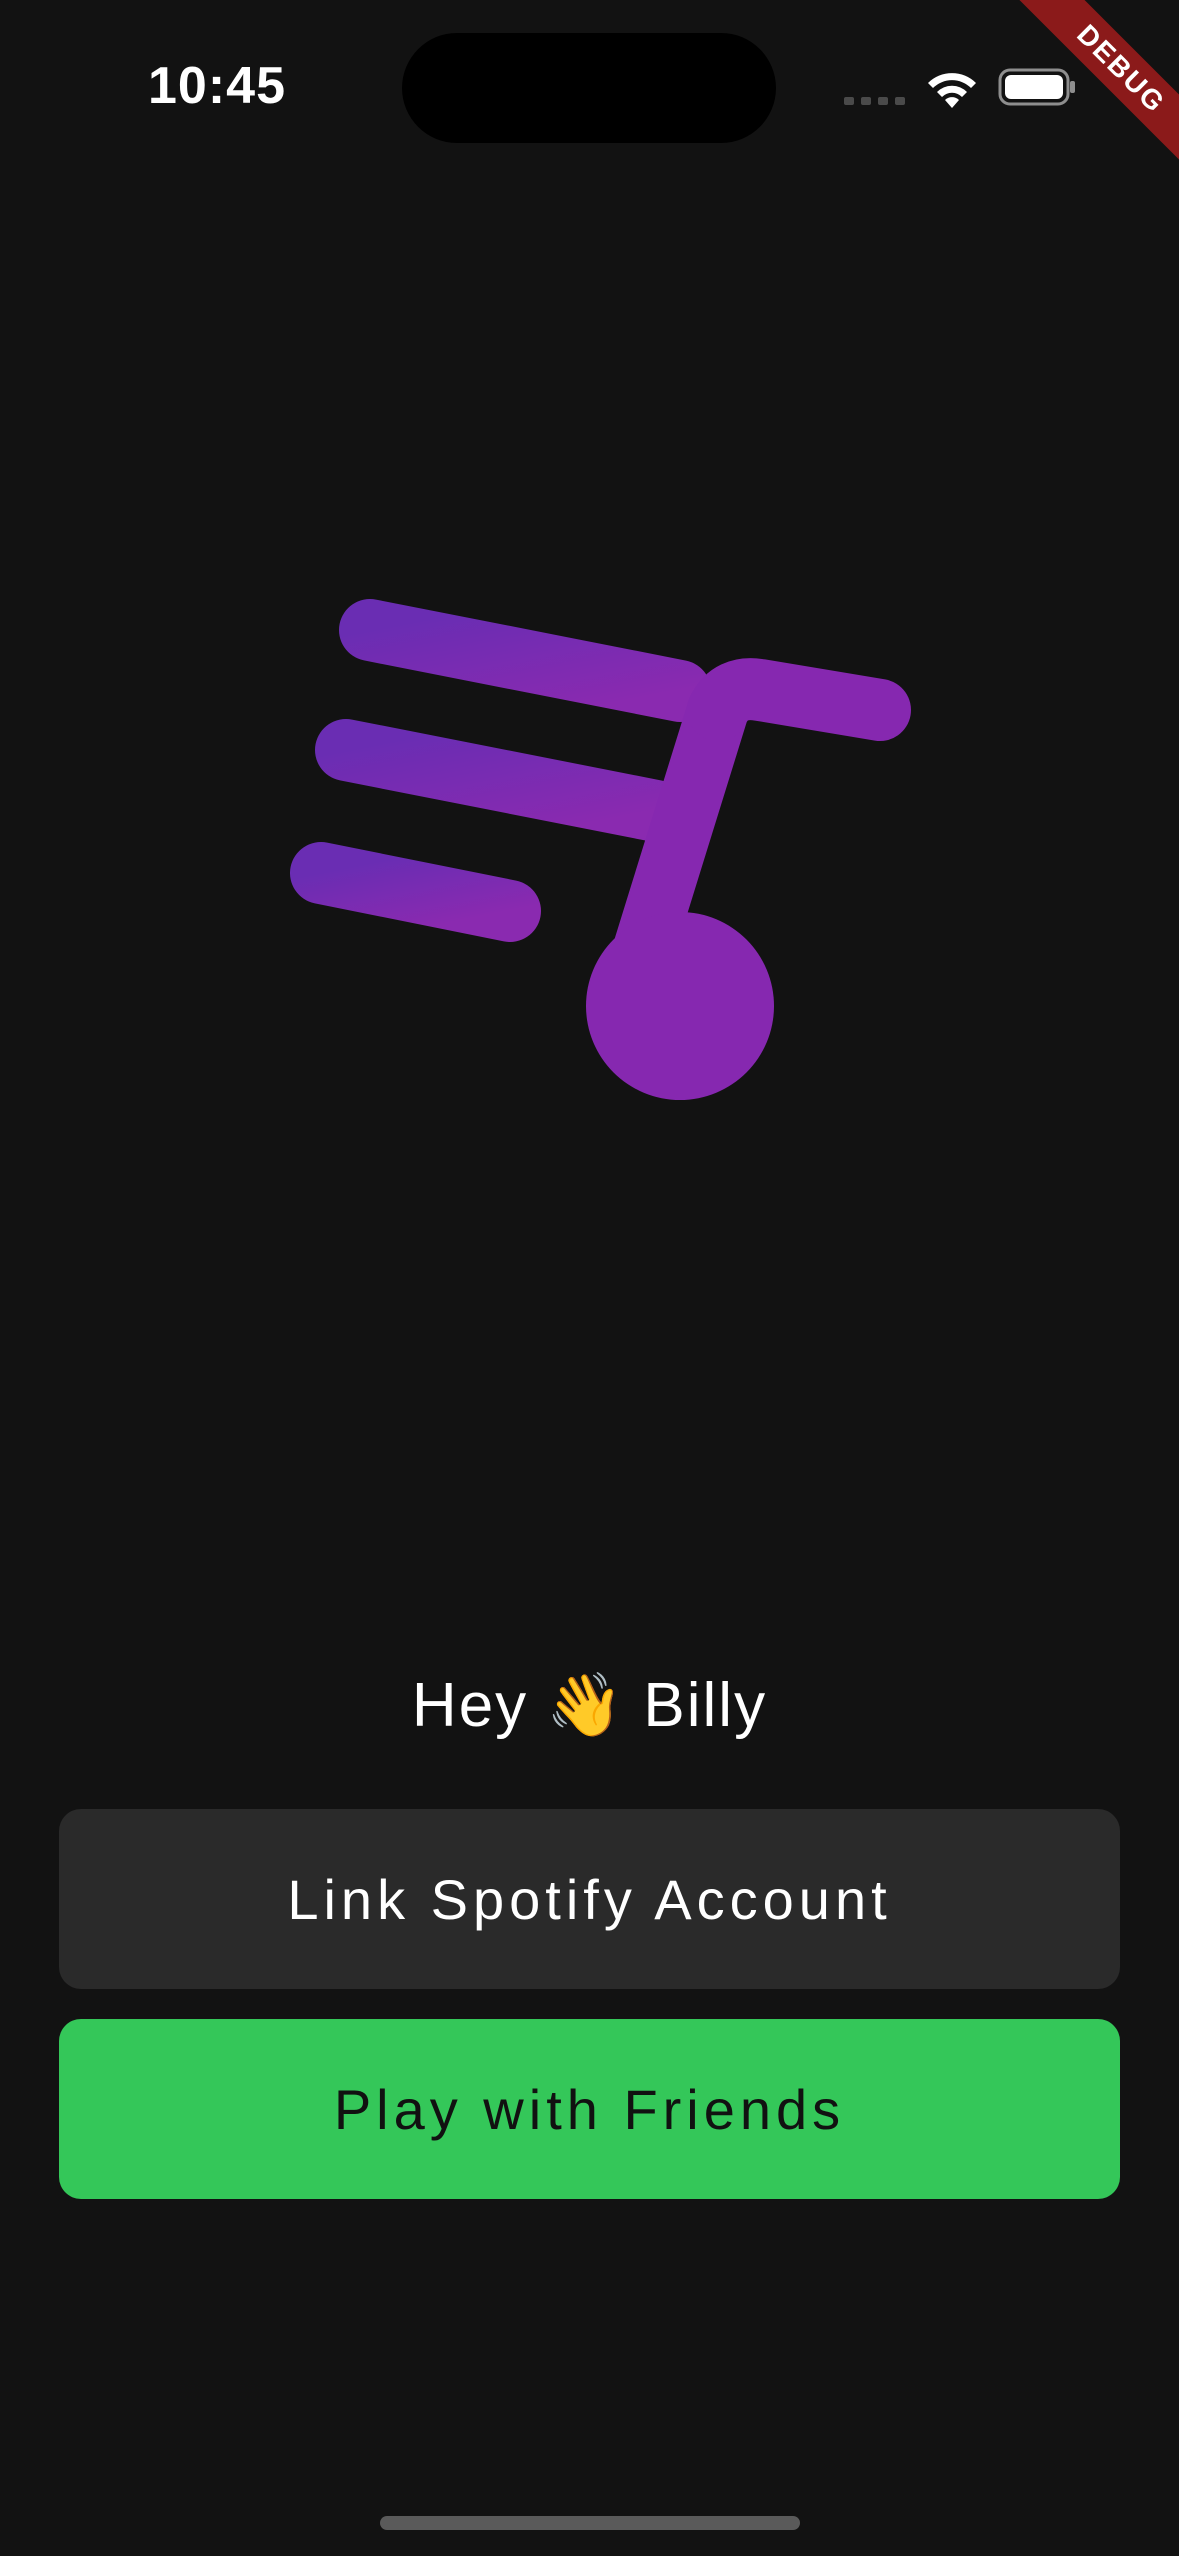 This screenshot has width=1179, height=2556. Describe the element at coordinates (589, 88) in the screenshot. I see `dynamic-island` at that location.